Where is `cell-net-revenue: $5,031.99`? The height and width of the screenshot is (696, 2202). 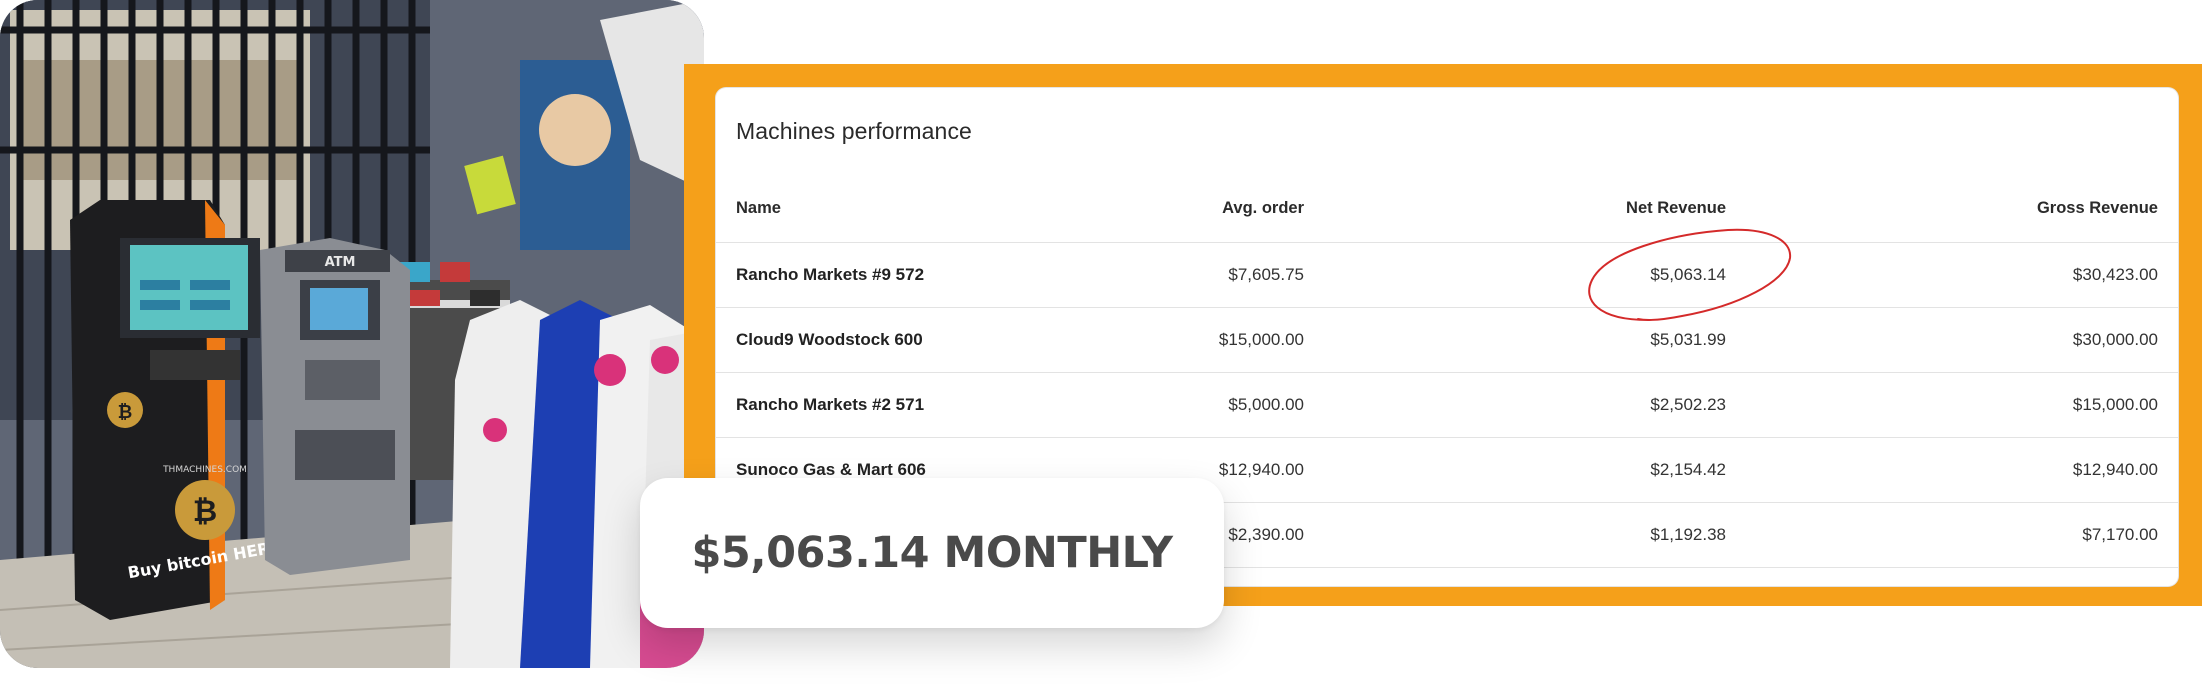 cell-net-revenue: $5,031.99 is located at coordinates (1535, 340).